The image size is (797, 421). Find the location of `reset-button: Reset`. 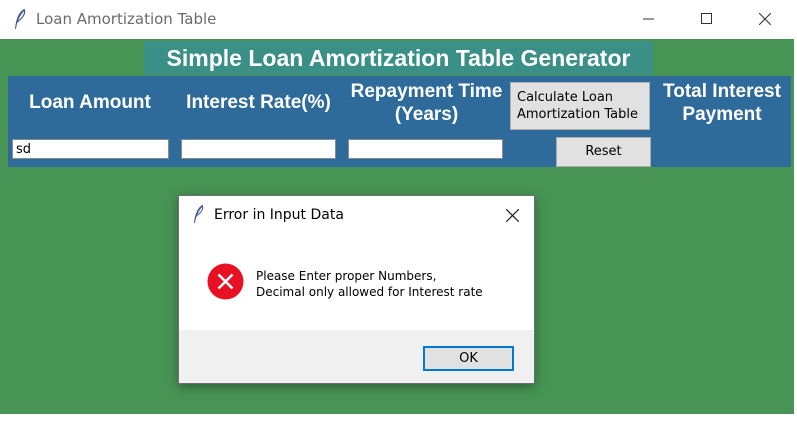

reset-button: Reset is located at coordinates (603, 152).